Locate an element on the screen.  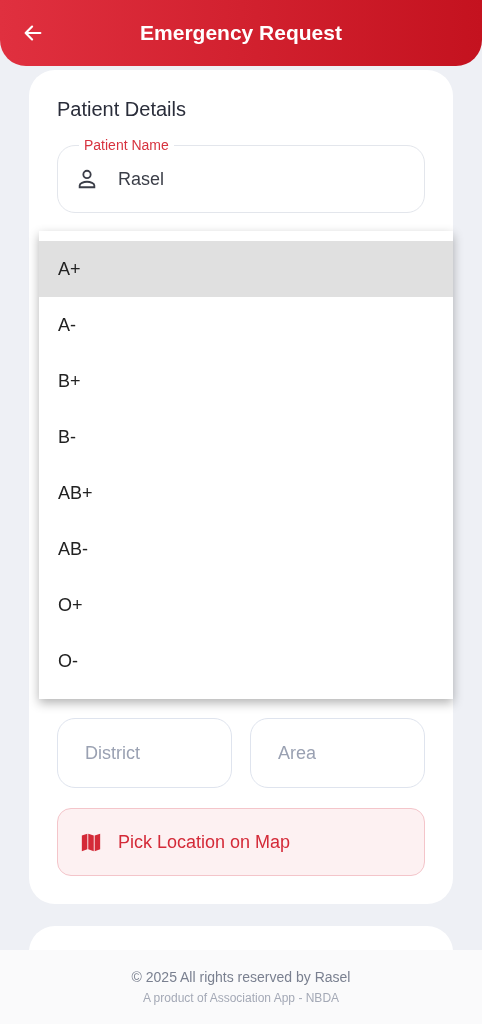
menu-option: O- is located at coordinates (246, 661).